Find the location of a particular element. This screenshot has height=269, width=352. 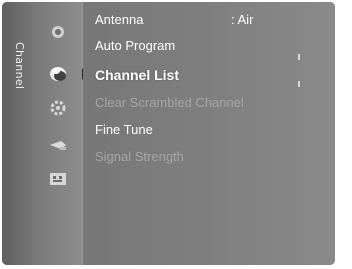

menu-item-label: Channel List is located at coordinates (137, 75).